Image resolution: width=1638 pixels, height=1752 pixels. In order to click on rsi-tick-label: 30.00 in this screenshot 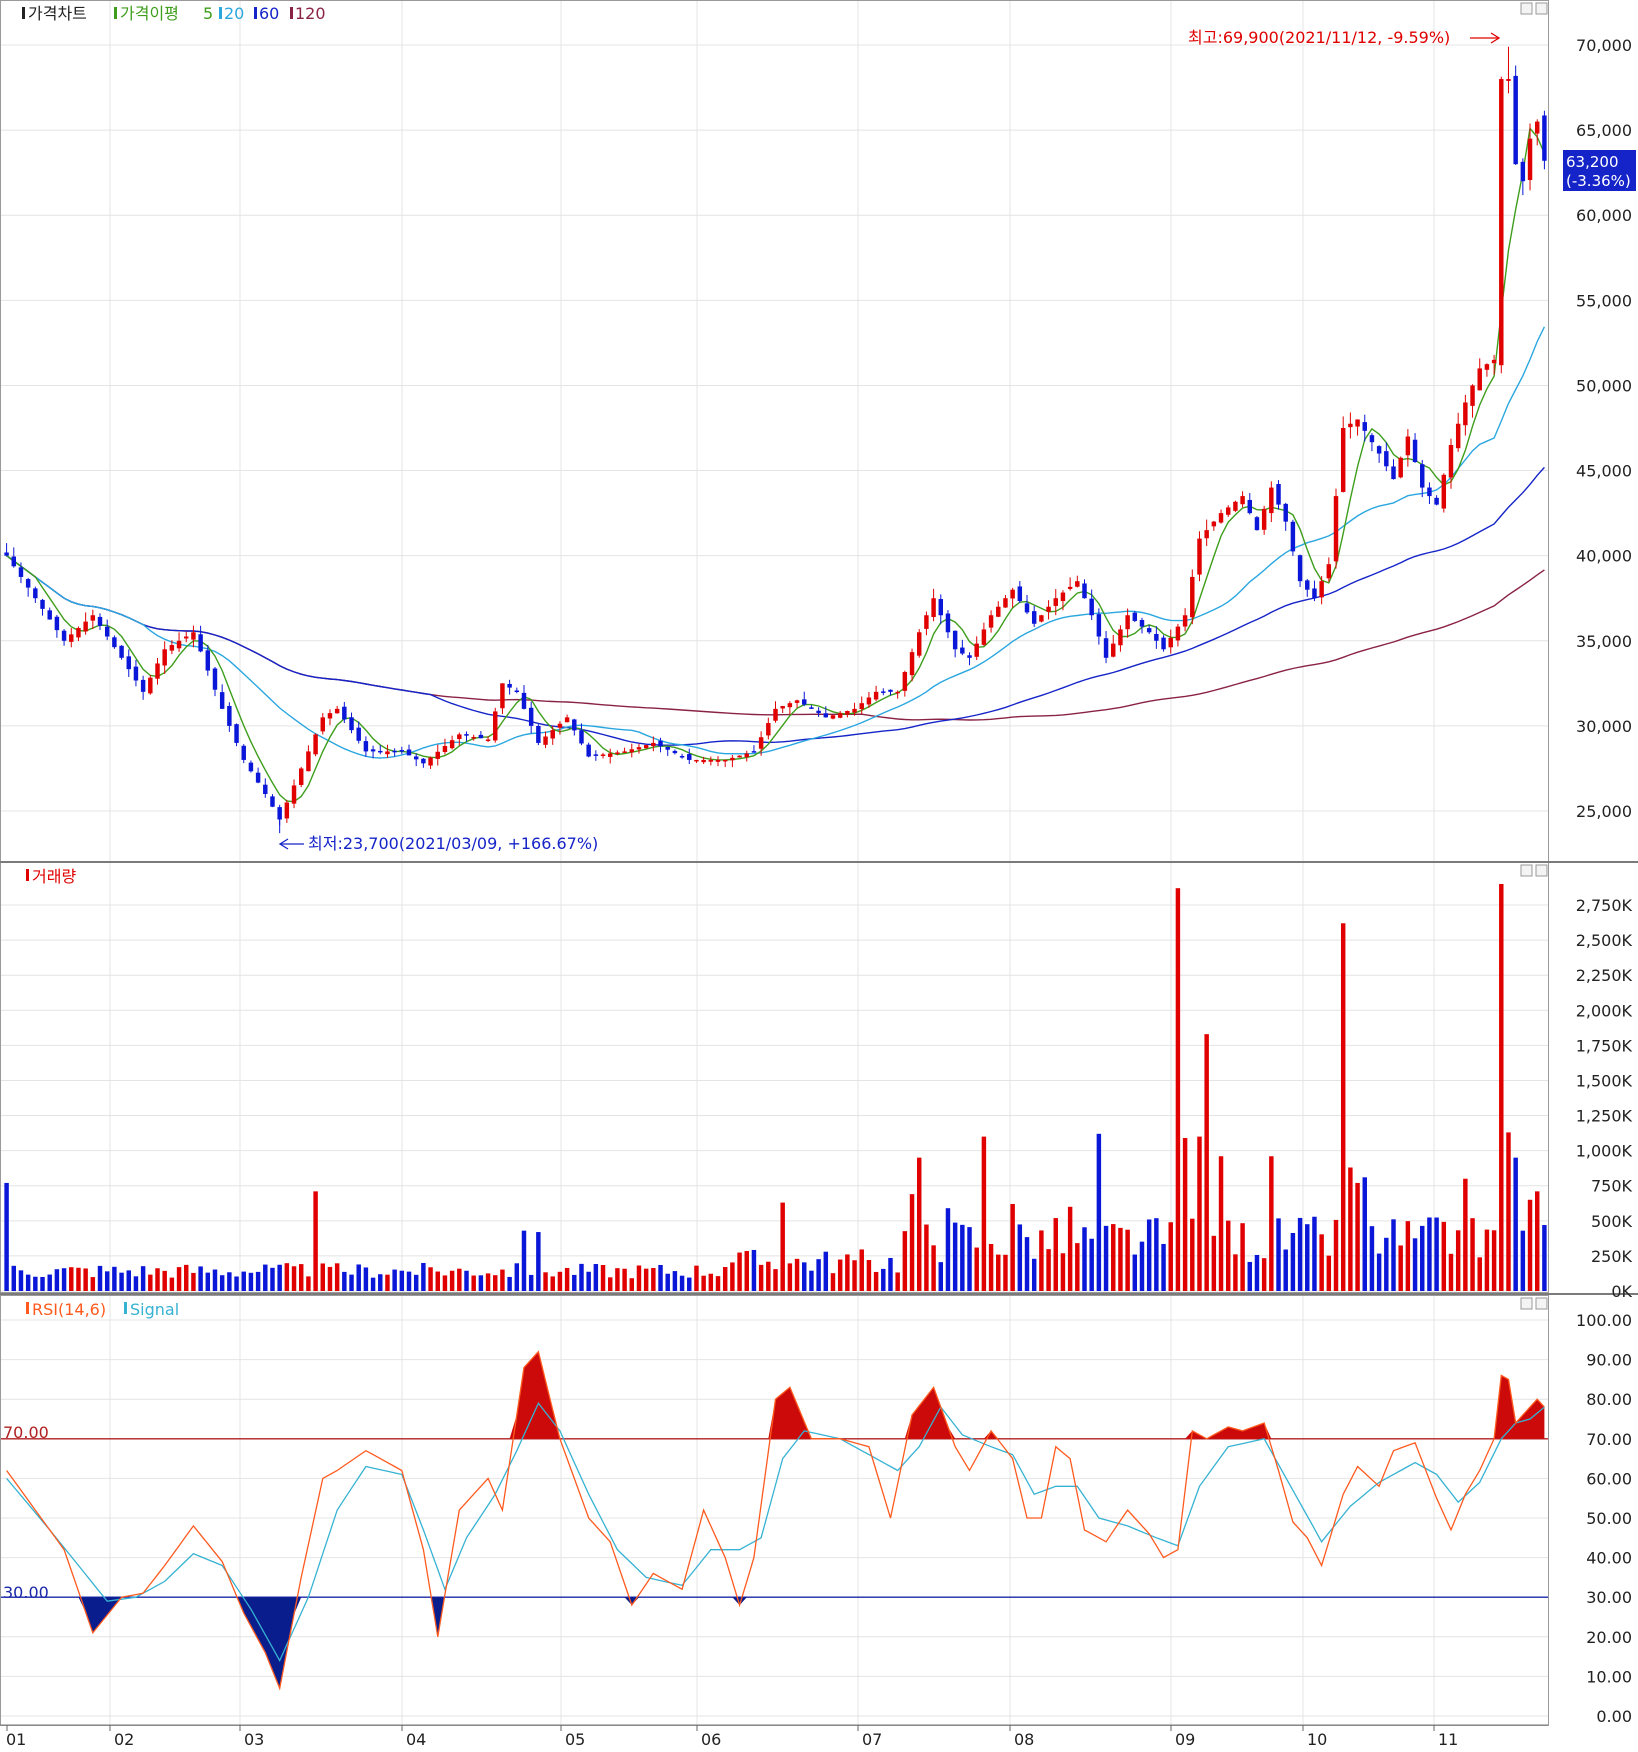, I will do `click(1609, 1597)`.